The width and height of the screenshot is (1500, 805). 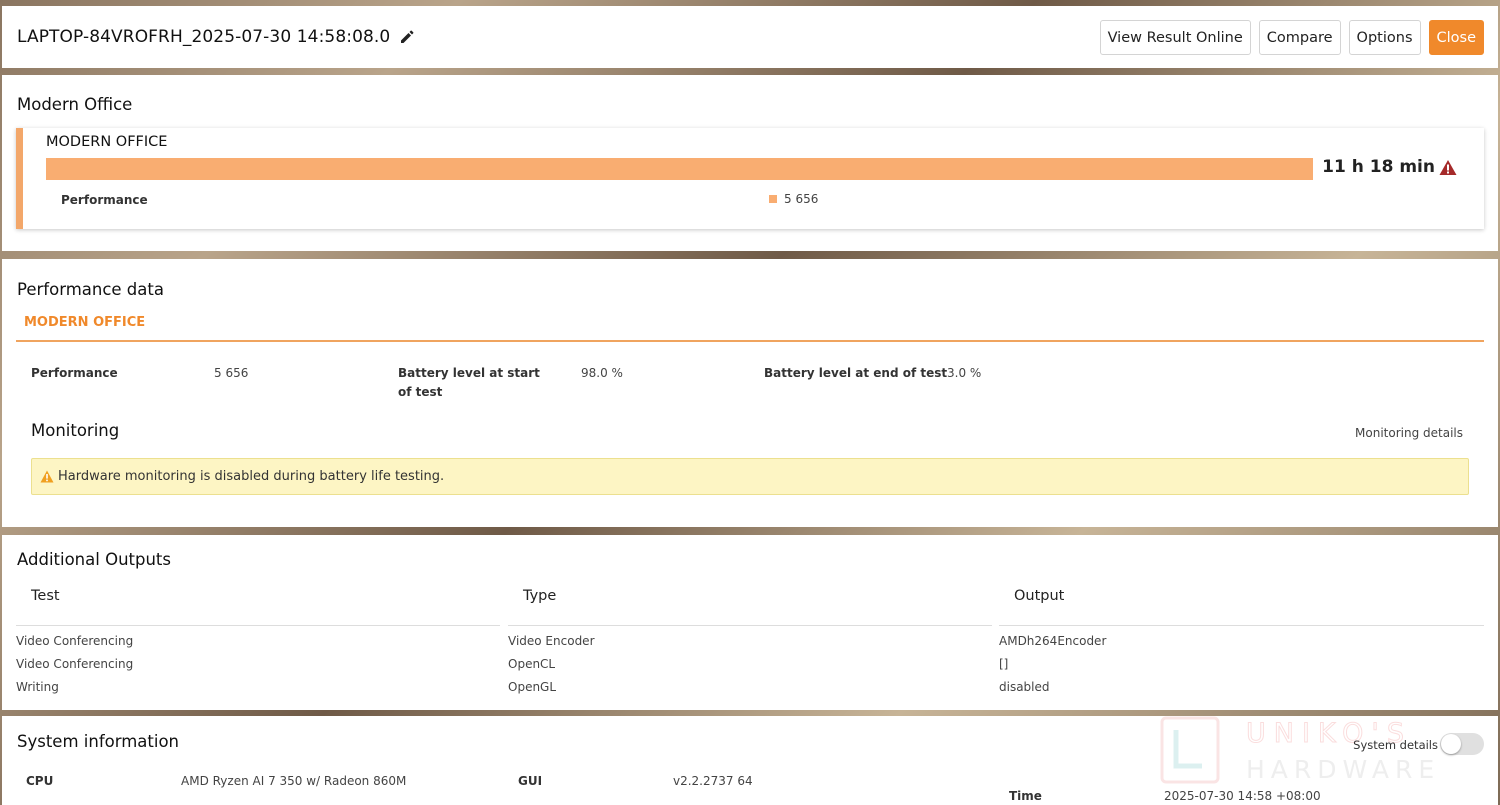 What do you see at coordinates (750, 341) in the screenshot?
I see `tab-underline` at bounding box center [750, 341].